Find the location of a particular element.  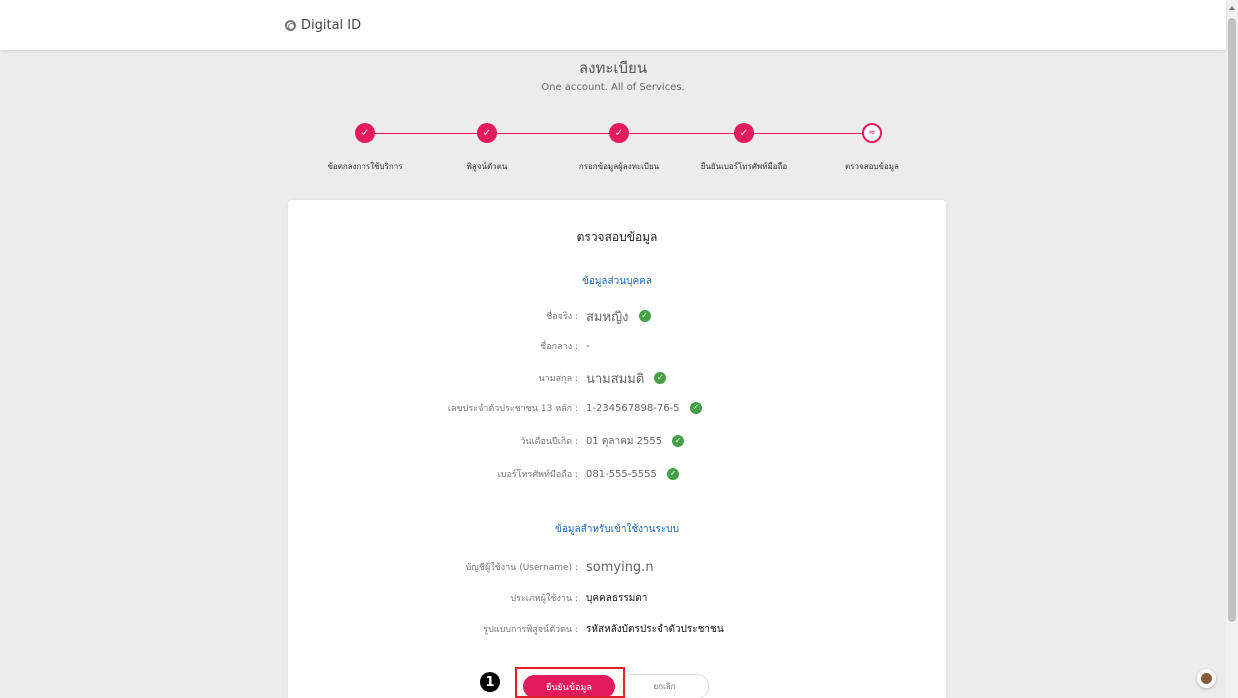

step-label: ข้อตกลงการใช้บริการ is located at coordinates (365, 166).